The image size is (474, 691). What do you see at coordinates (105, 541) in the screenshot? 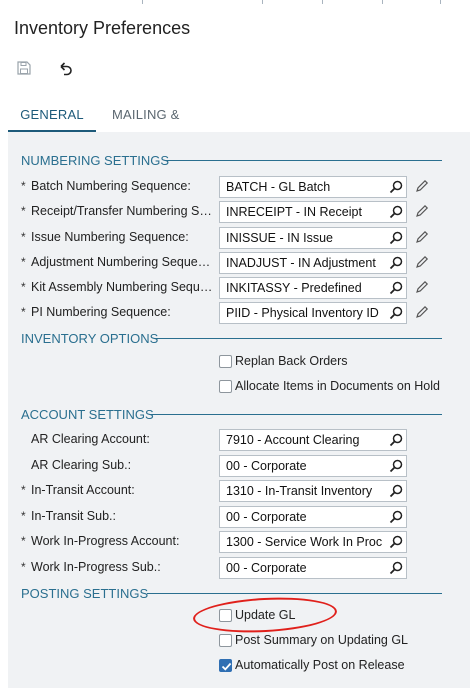
I see `field-label: Work In-Progress Account:` at bounding box center [105, 541].